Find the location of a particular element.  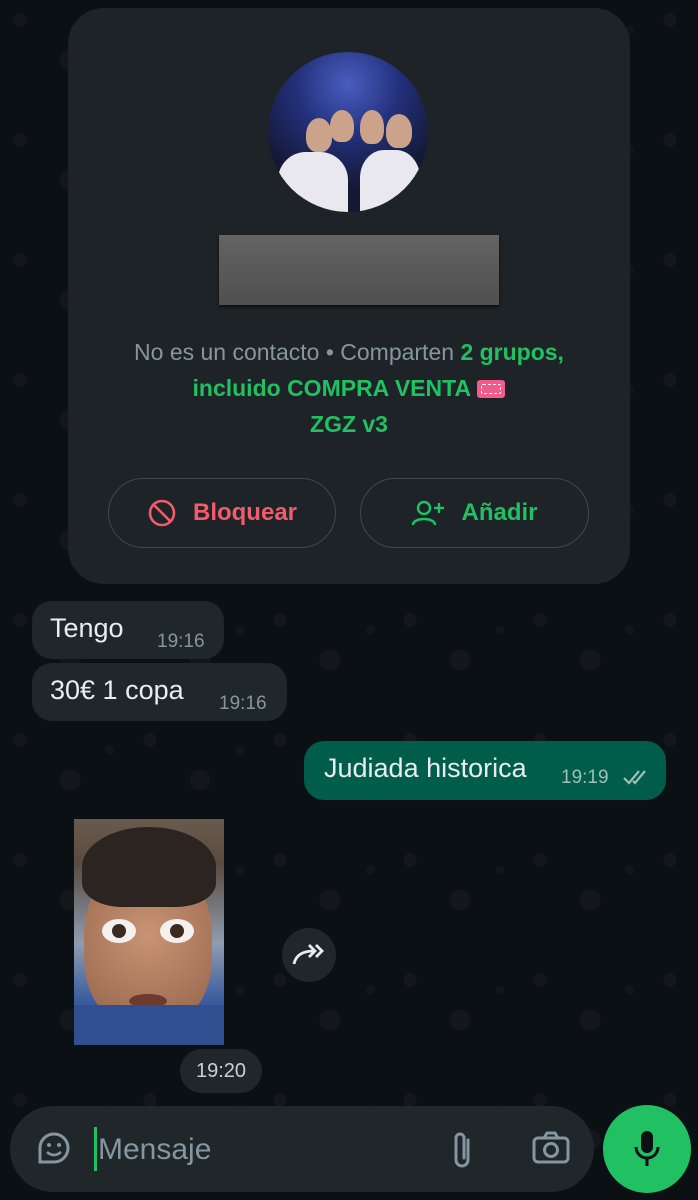

message-composer is located at coordinates (302, 1149).